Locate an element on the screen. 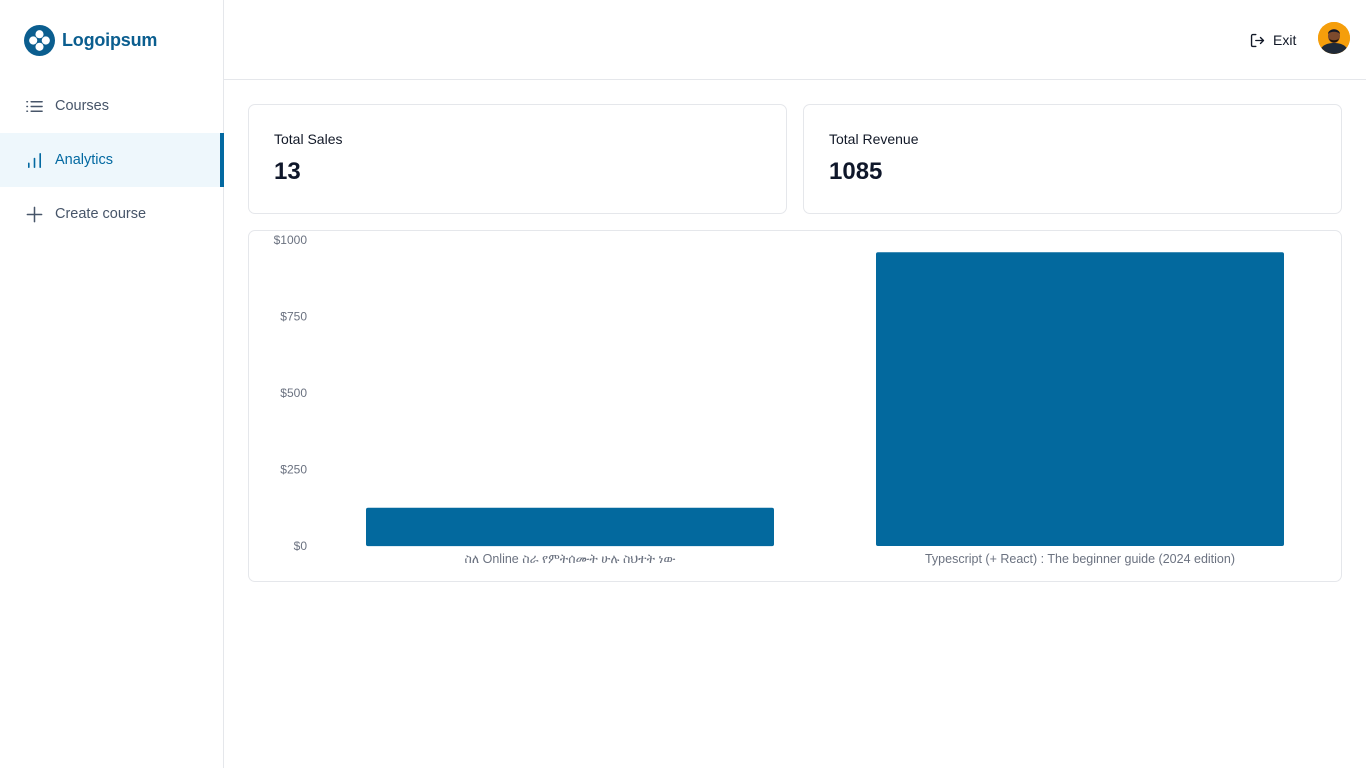 This screenshot has width=1366, height=768. total-sales-value: 13 is located at coordinates (287, 171).